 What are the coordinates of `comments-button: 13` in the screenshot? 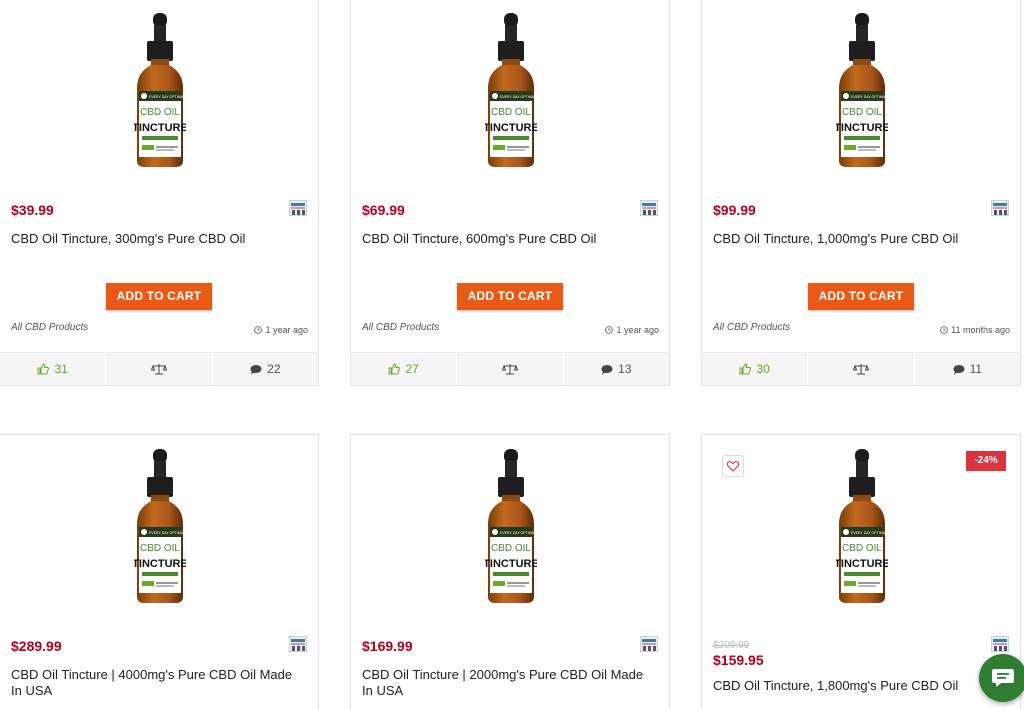 It's located at (616, 369).